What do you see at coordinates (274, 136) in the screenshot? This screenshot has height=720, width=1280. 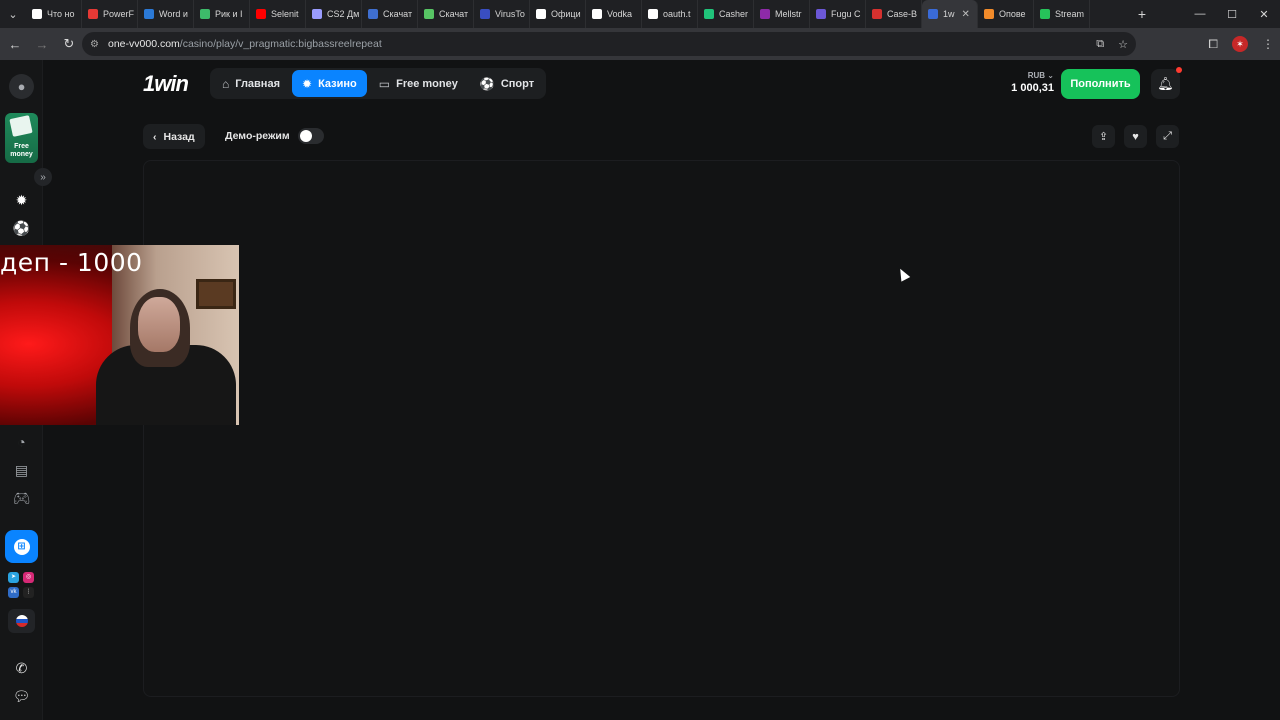 I see `demo-mode: Демо-режим` at bounding box center [274, 136].